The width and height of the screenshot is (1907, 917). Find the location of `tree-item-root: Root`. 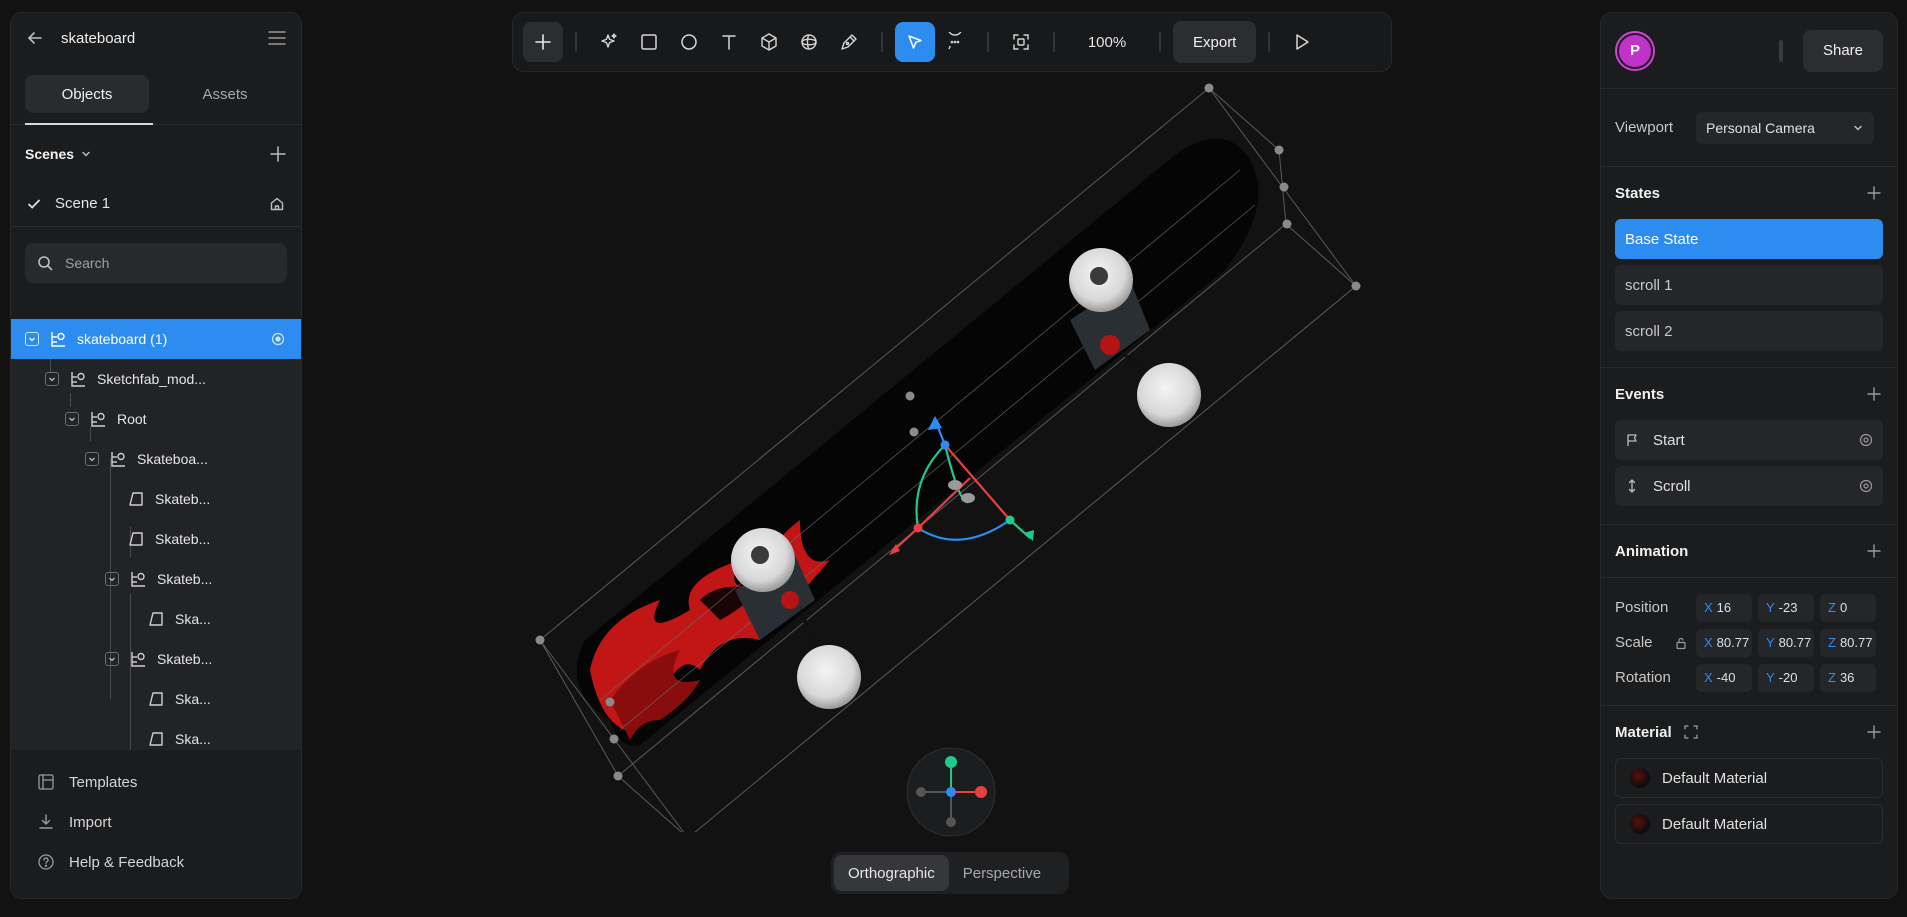

tree-item-root: Root is located at coordinates (156, 419).